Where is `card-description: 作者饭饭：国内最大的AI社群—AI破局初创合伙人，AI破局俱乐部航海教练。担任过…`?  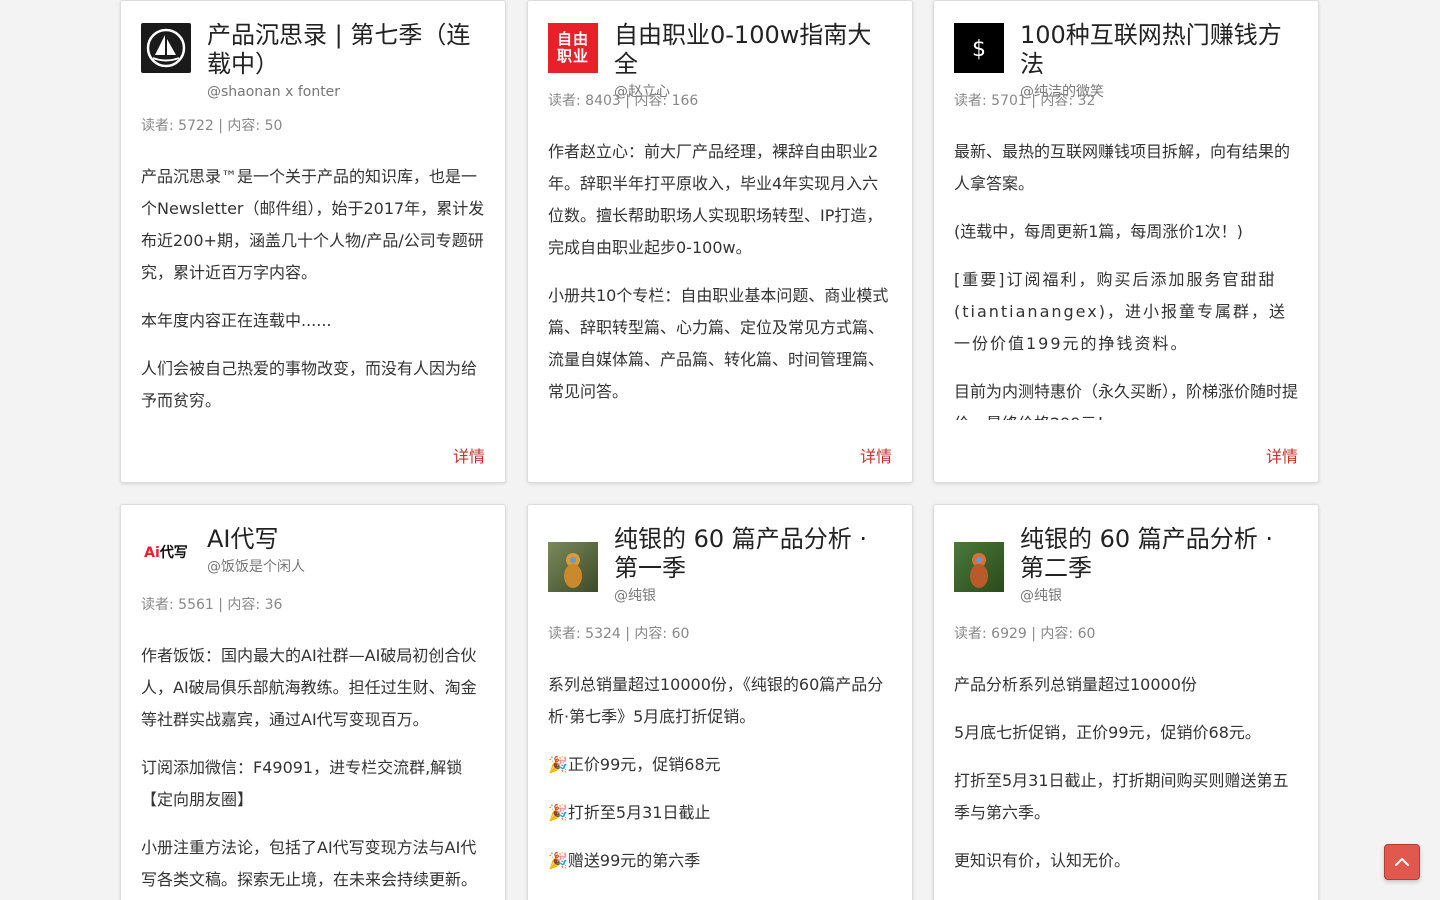
card-description: 作者饭饭：国内最大的AI社群—AI破局初创合伙人，AI破局俱乐部航海教练。担任过… is located at coordinates (313, 770).